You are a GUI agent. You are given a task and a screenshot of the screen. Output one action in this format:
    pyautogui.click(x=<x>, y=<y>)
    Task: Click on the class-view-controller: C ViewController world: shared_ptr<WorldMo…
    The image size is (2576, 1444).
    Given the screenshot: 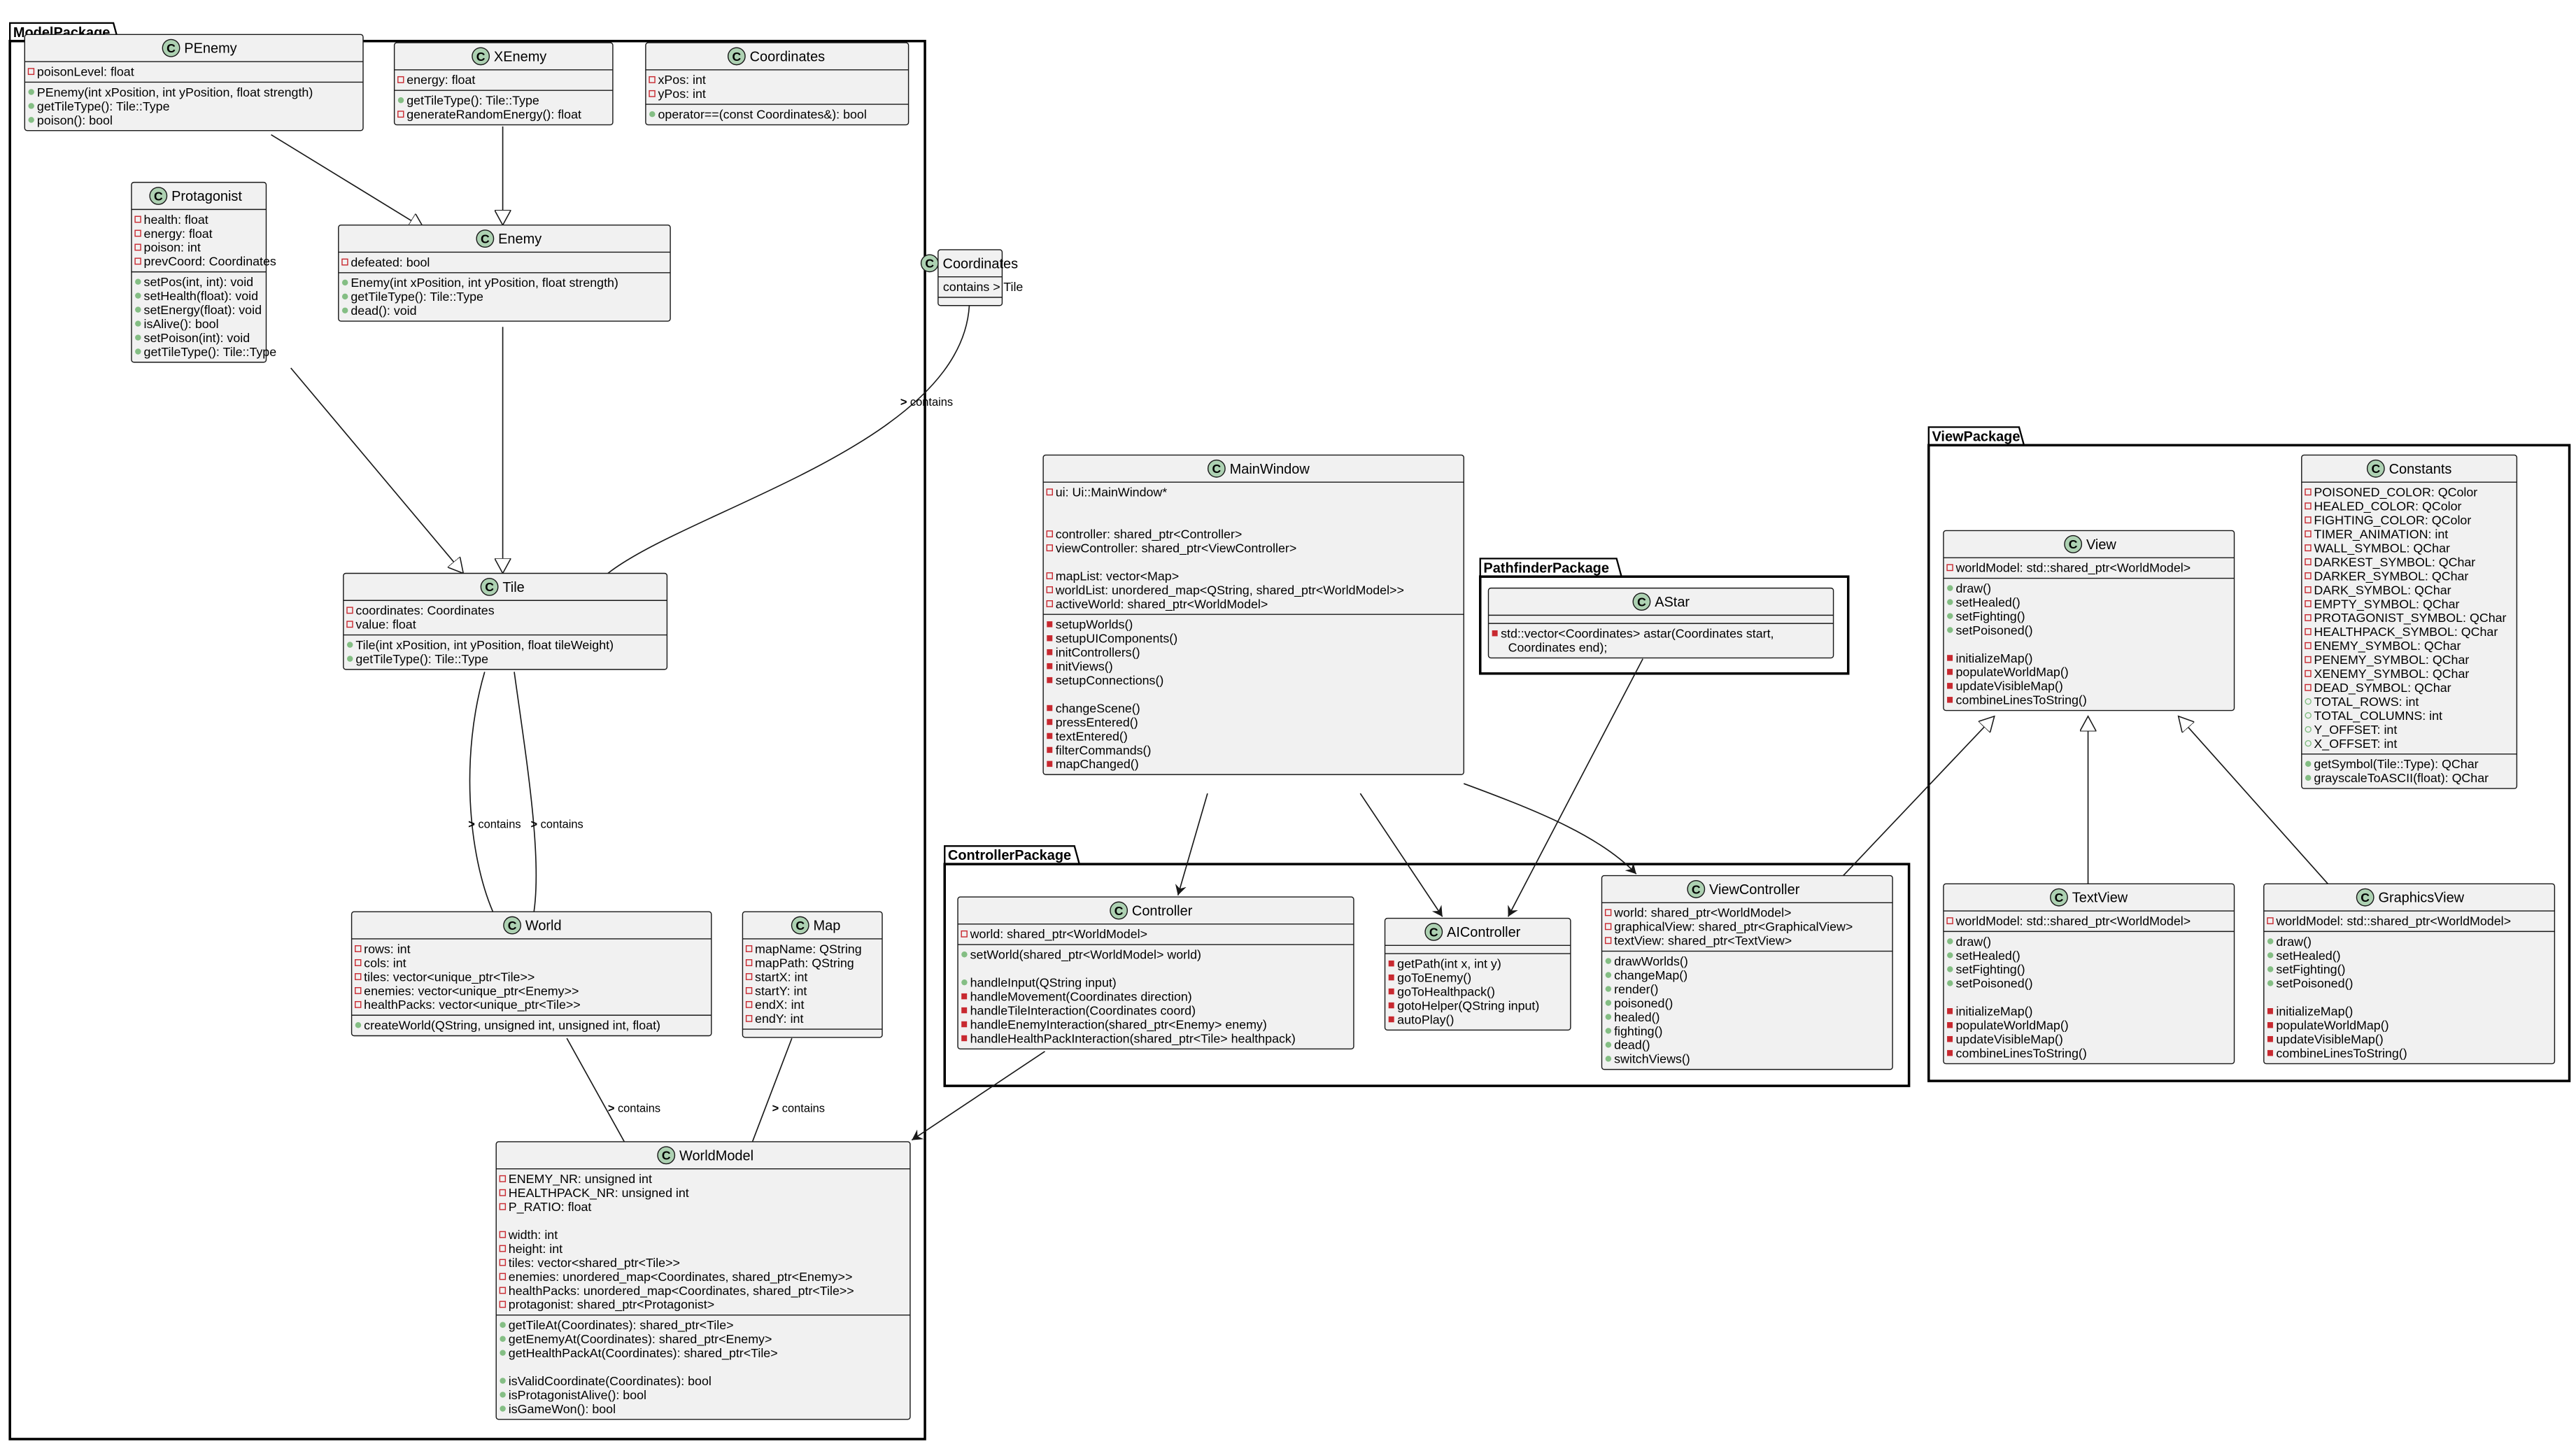 What is the action you would take?
    pyautogui.click(x=1747, y=972)
    